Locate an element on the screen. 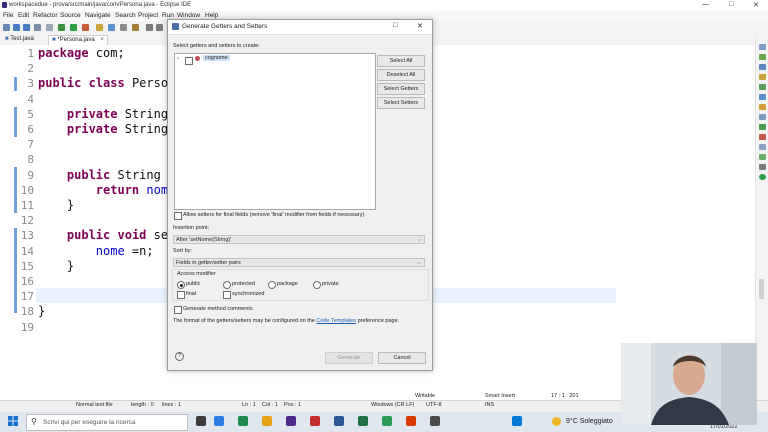 This screenshot has width=768, height=432. problems-icon is located at coordinates (762, 107).